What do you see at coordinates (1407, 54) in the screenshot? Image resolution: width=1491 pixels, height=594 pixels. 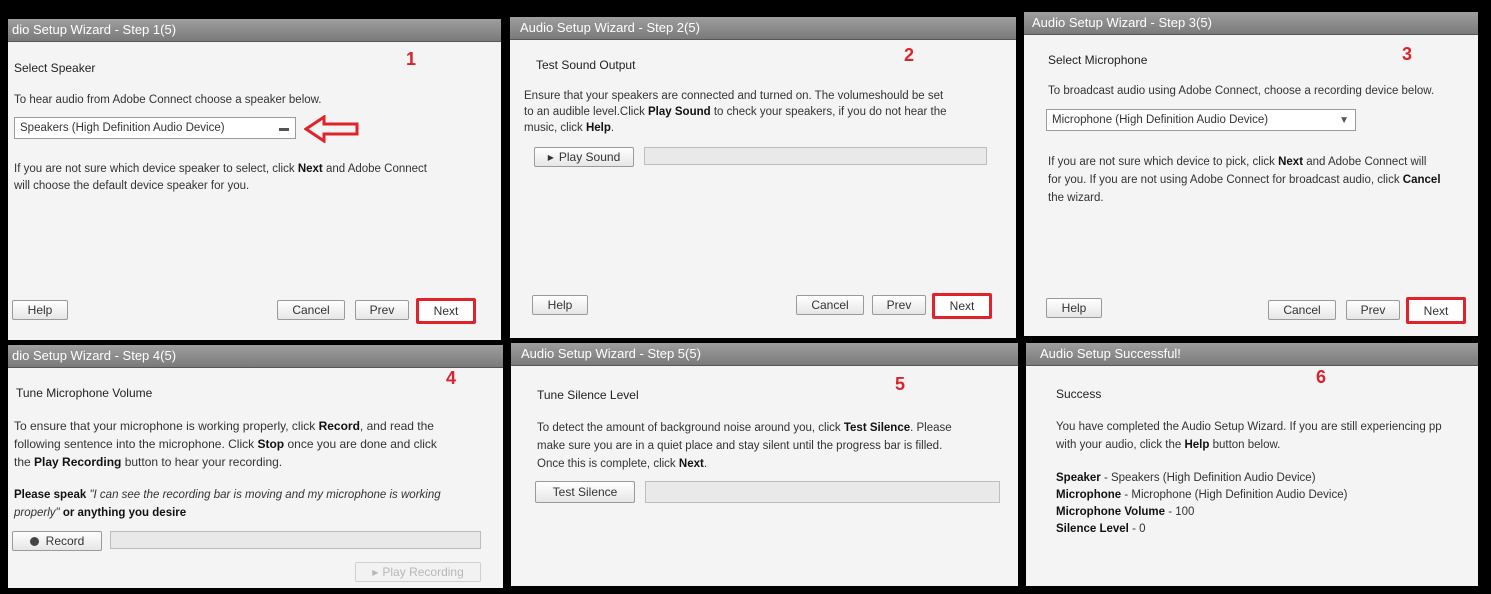 I see `step-number: 3` at bounding box center [1407, 54].